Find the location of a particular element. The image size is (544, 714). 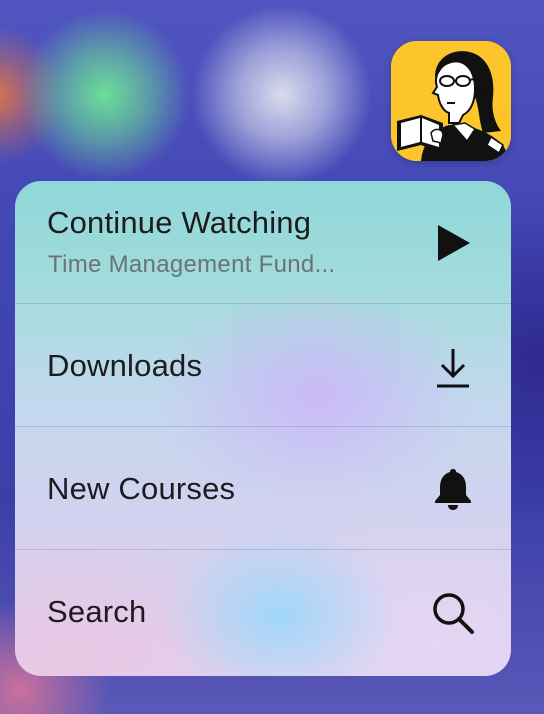

menu-item-label: Downloads is located at coordinates (125, 365).